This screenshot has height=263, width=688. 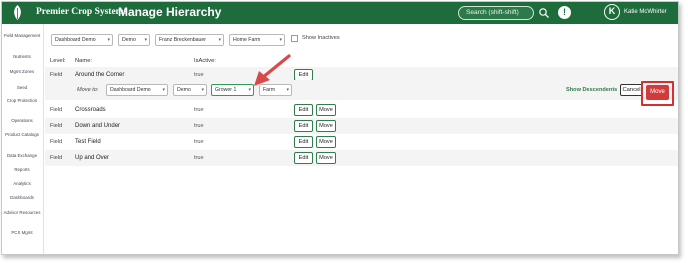 What do you see at coordinates (129, 40) in the screenshot?
I see `demo-select-value: Demo` at bounding box center [129, 40].